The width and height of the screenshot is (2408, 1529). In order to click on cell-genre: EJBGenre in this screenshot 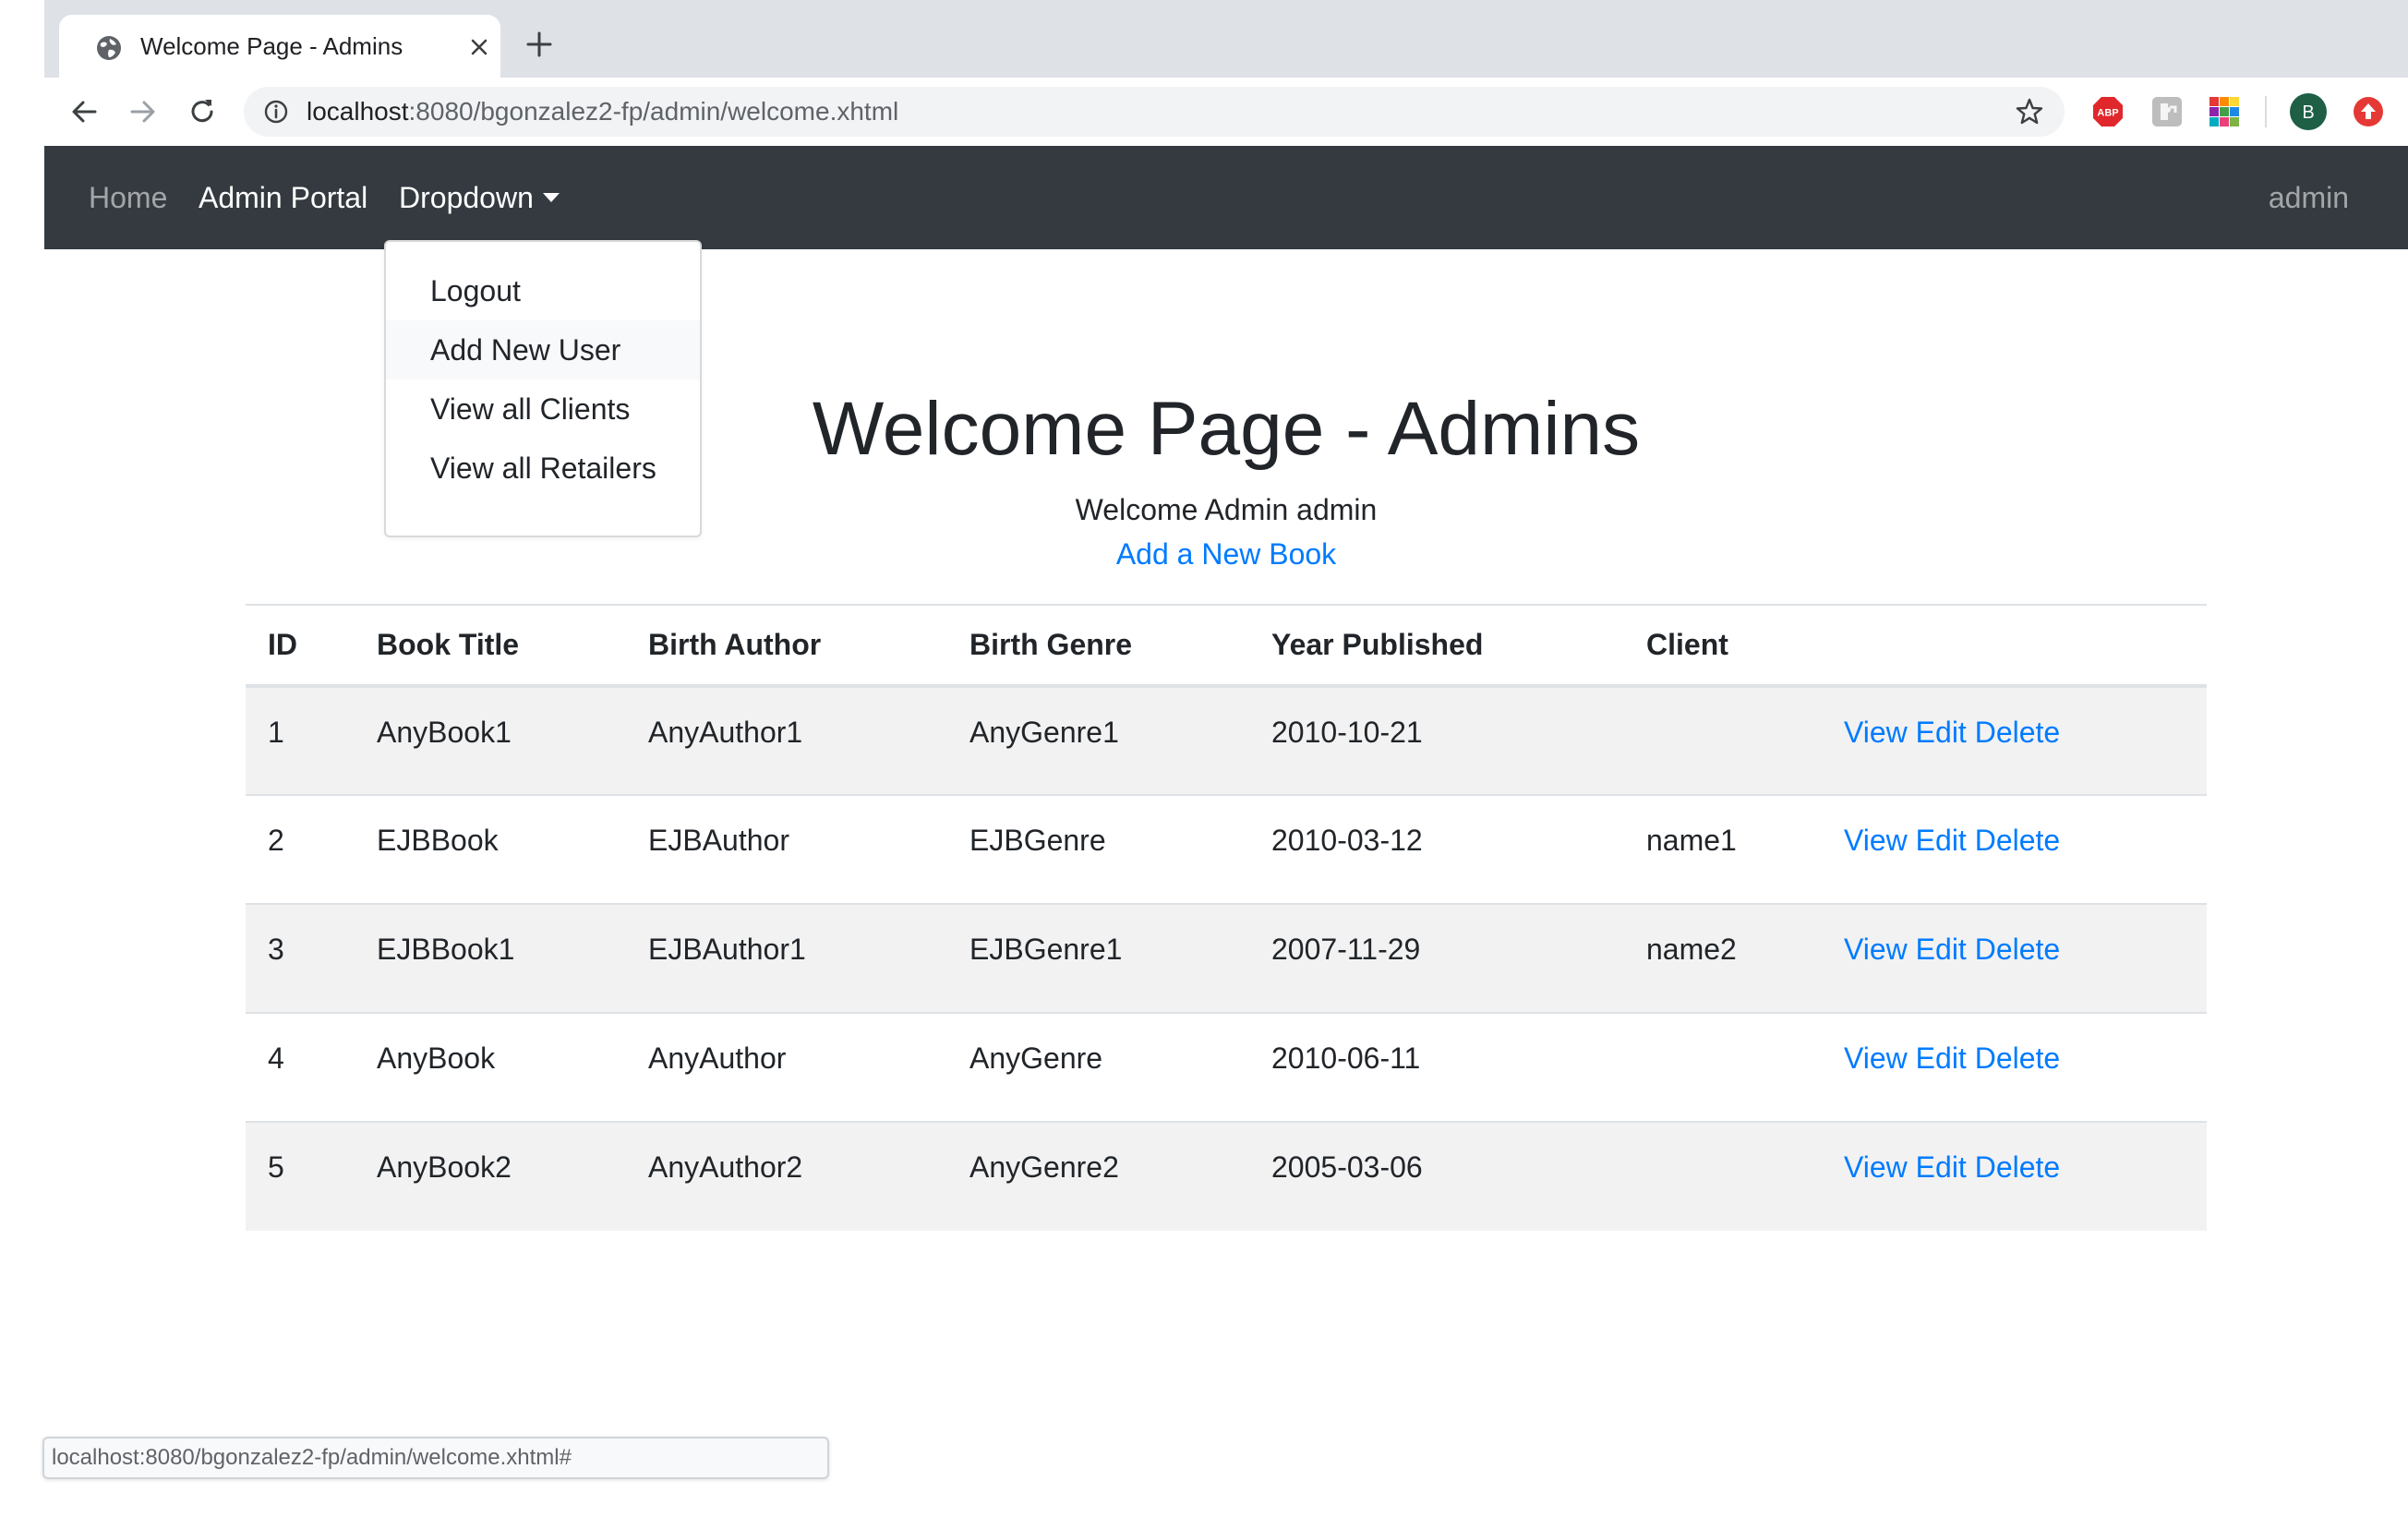, I will do `click(1098, 849)`.